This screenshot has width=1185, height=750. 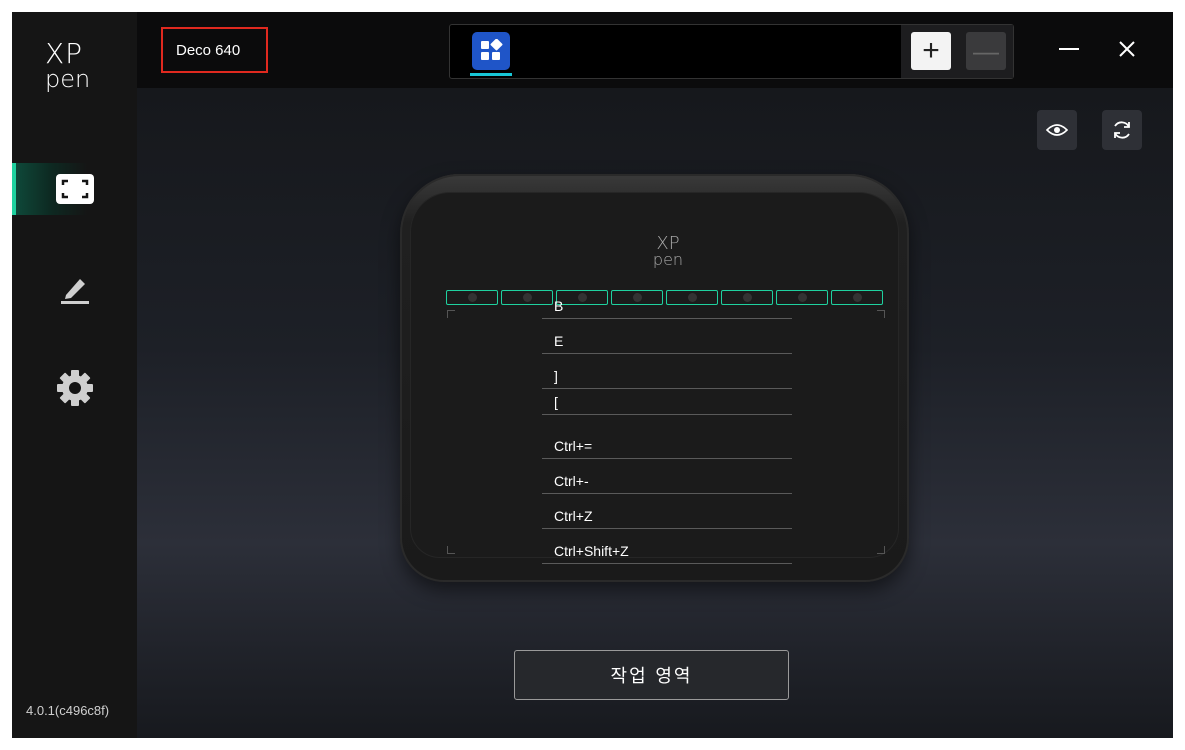 I want to click on pen-icon, so click(x=75, y=288).